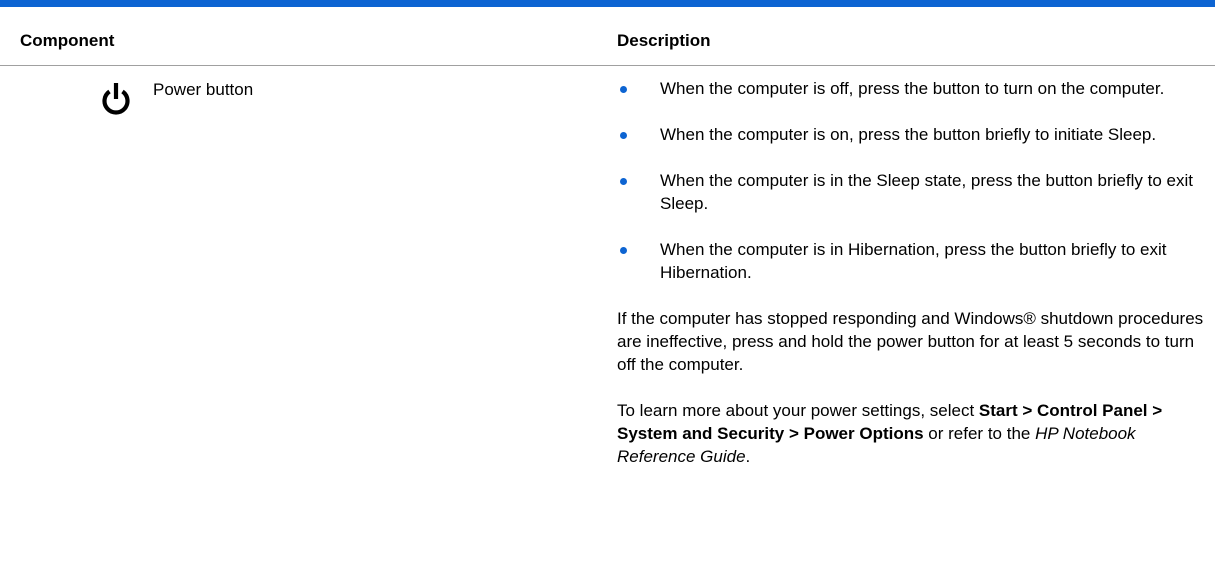 This screenshot has height=579, width=1215. What do you see at coordinates (979, 433) in the screenshot?
I see `learn-more-middle: or refer to the` at bounding box center [979, 433].